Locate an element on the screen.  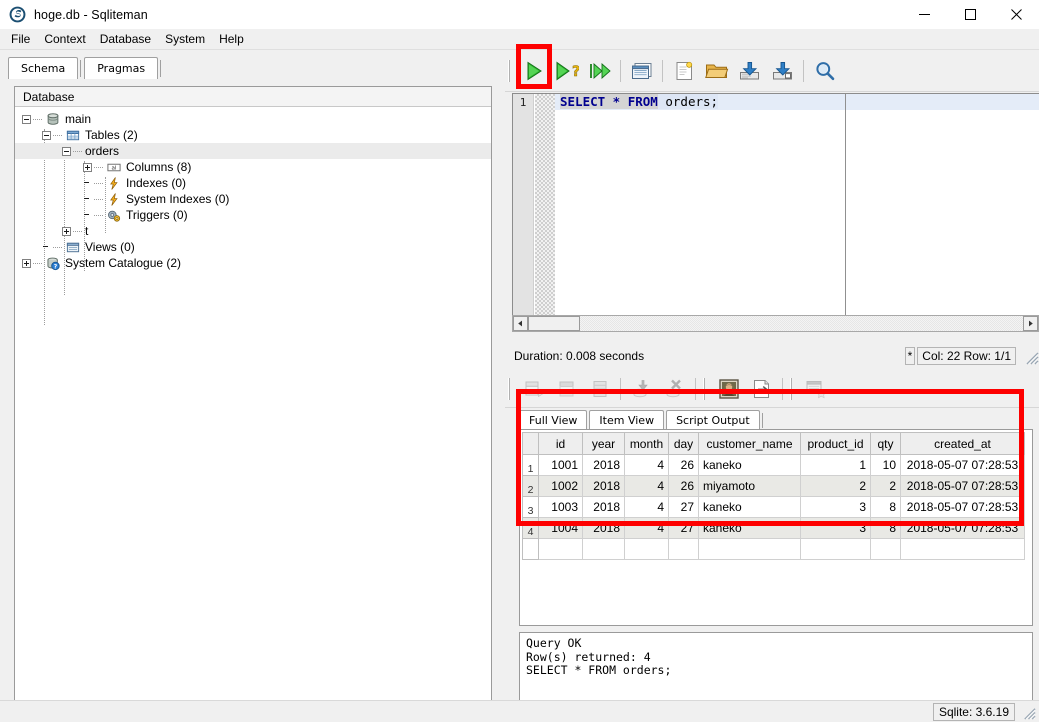
menu-file: File is located at coordinates (20, 39).